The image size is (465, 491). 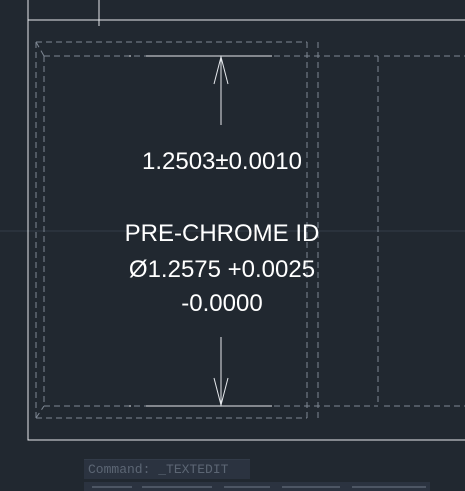 I want to click on dimension-text-length: 1.2503±0.0010, so click(x=222, y=161).